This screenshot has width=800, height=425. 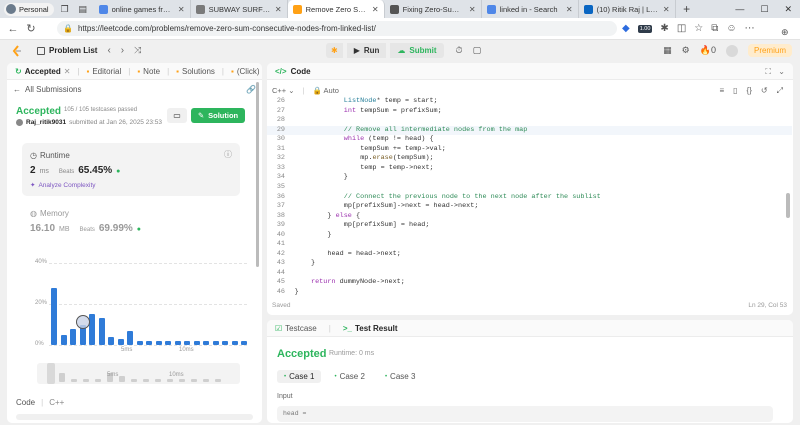 What do you see at coordinates (769, 50) in the screenshot?
I see `premium-button: Premium` at bounding box center [769, 50].